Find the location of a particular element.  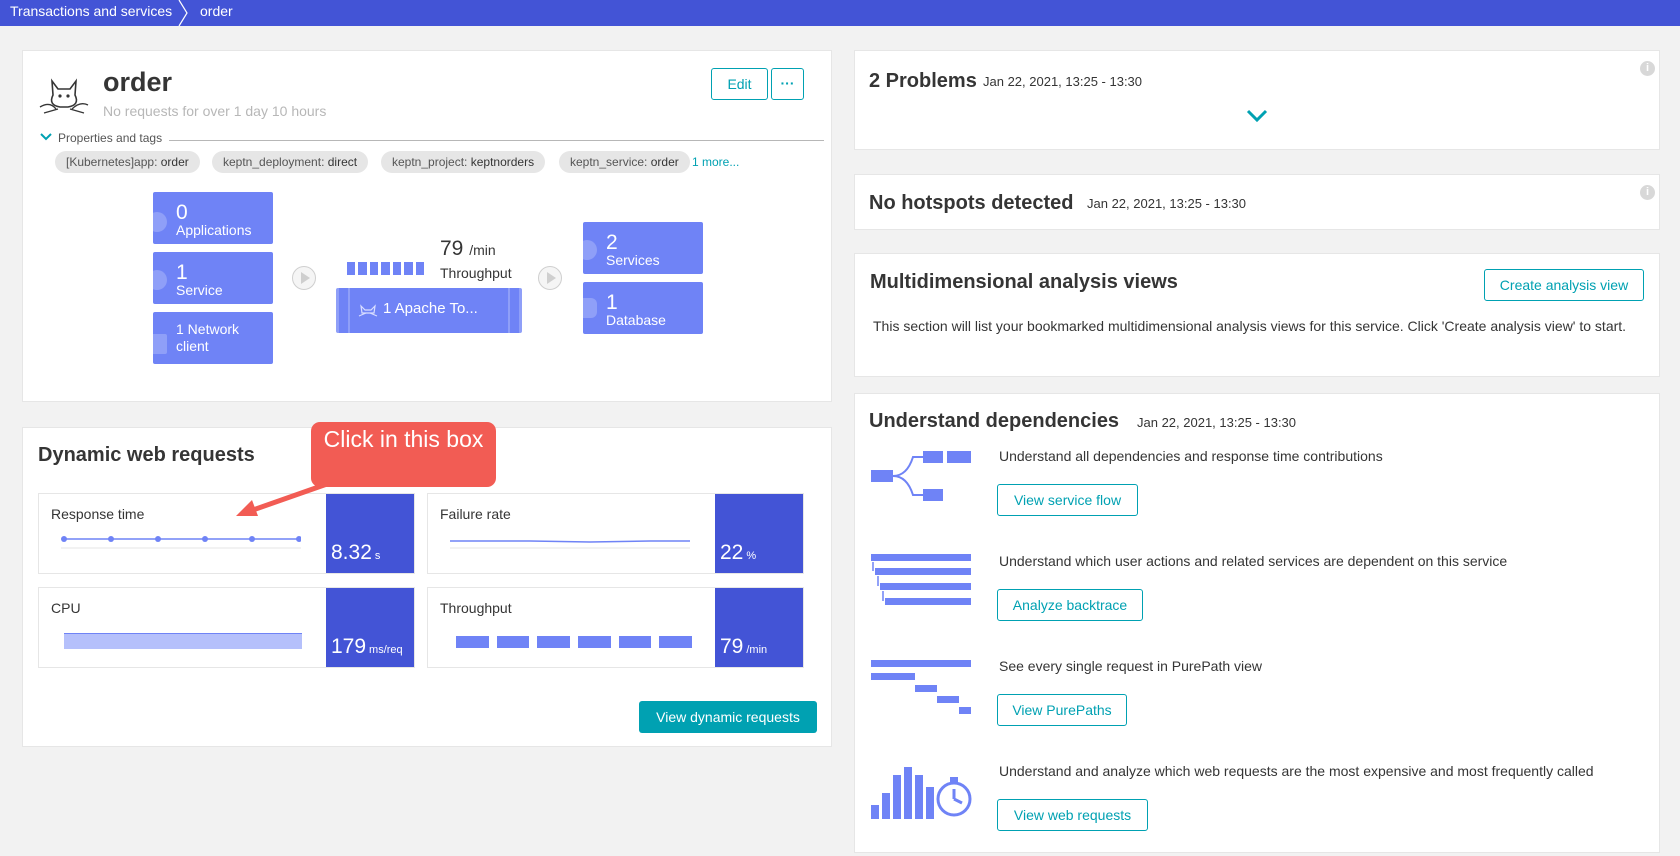

handle-right is located at coordinates (514, 310).